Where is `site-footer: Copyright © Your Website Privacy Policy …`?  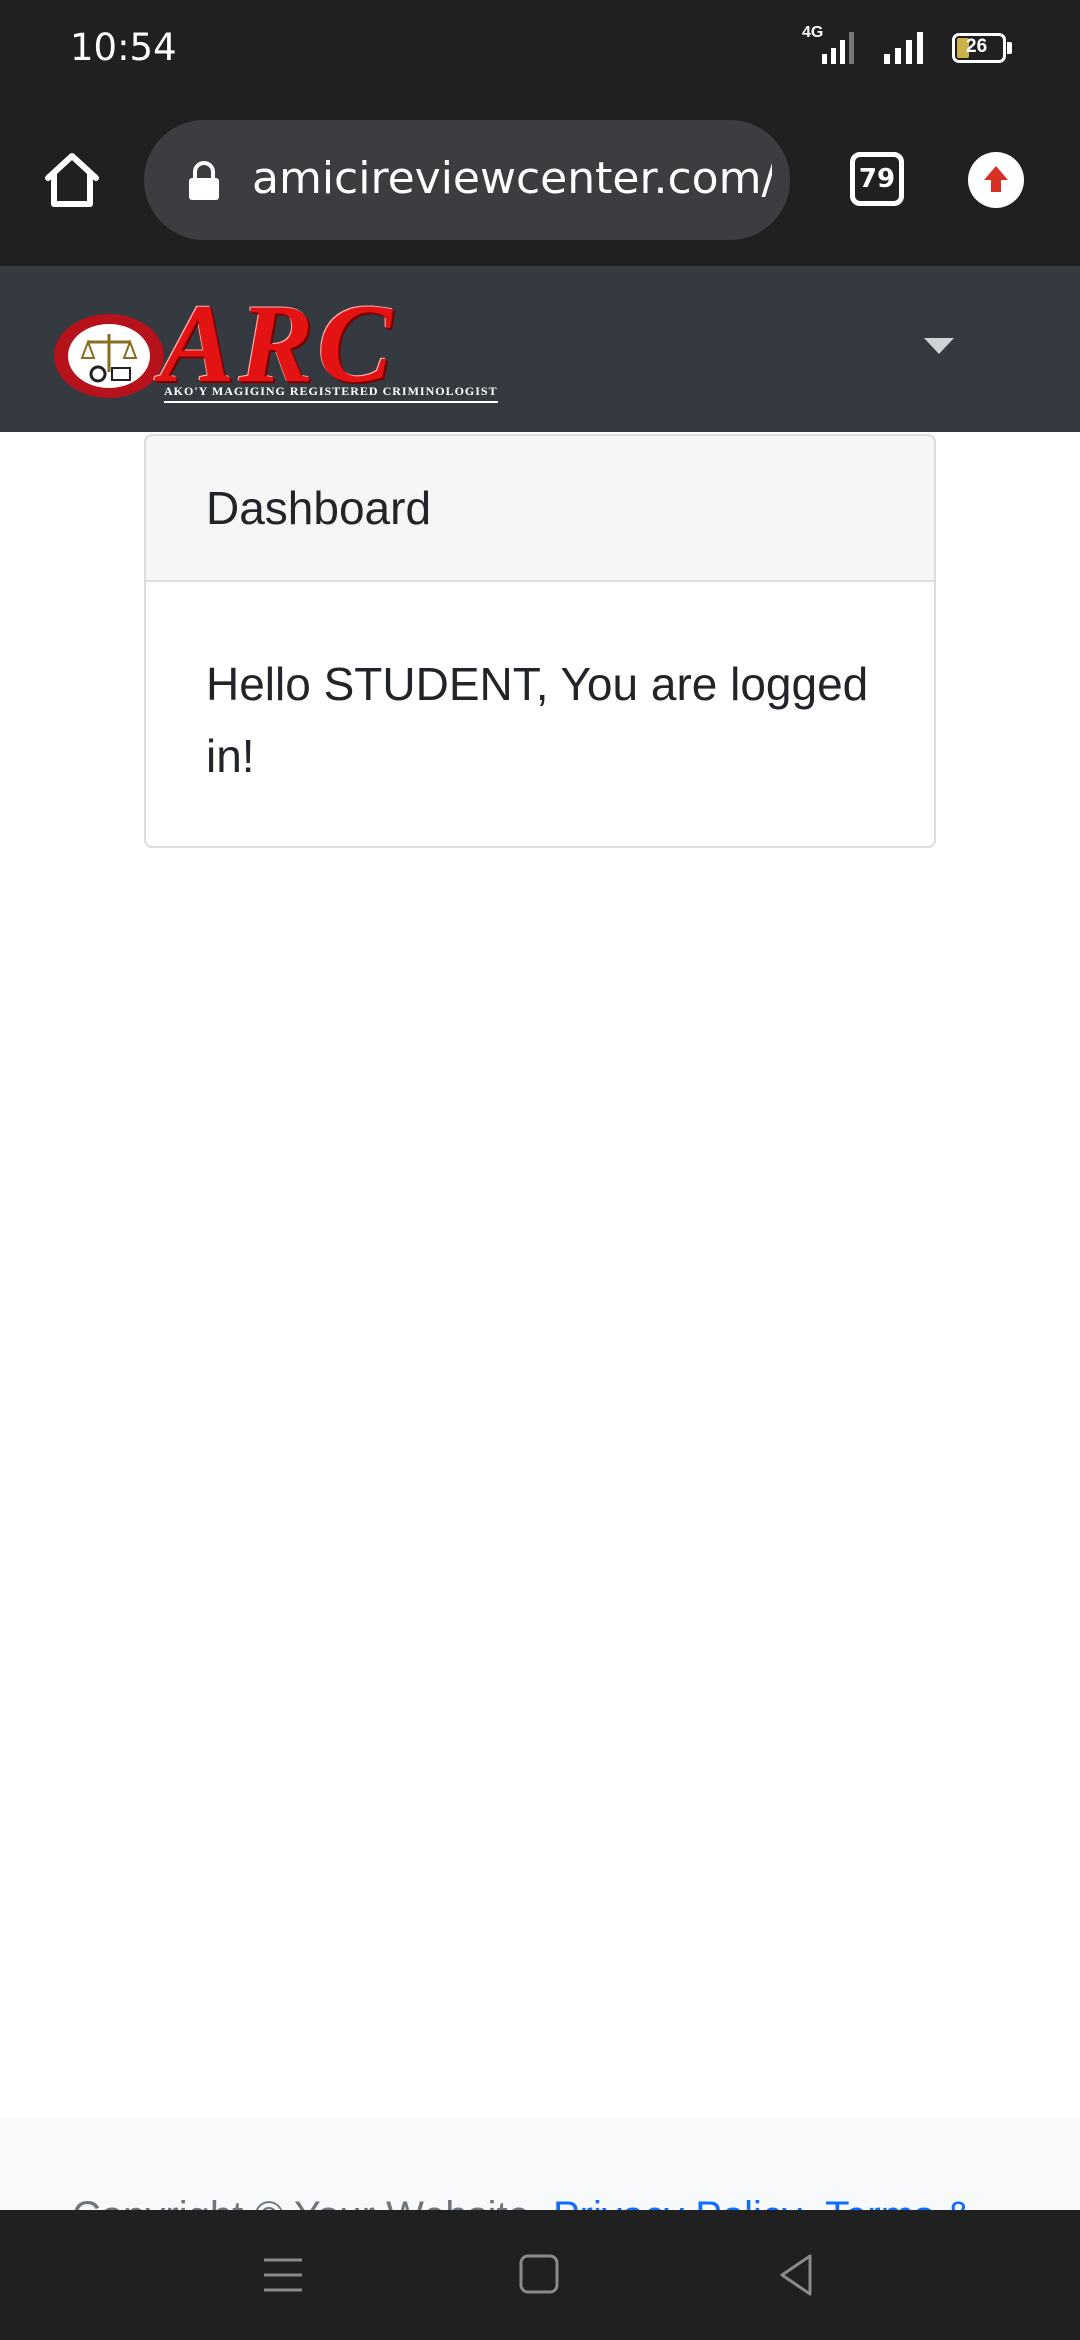 site-footer: Copyright © Your Website Privacy Policy … is located at coordinates (540, 2164).